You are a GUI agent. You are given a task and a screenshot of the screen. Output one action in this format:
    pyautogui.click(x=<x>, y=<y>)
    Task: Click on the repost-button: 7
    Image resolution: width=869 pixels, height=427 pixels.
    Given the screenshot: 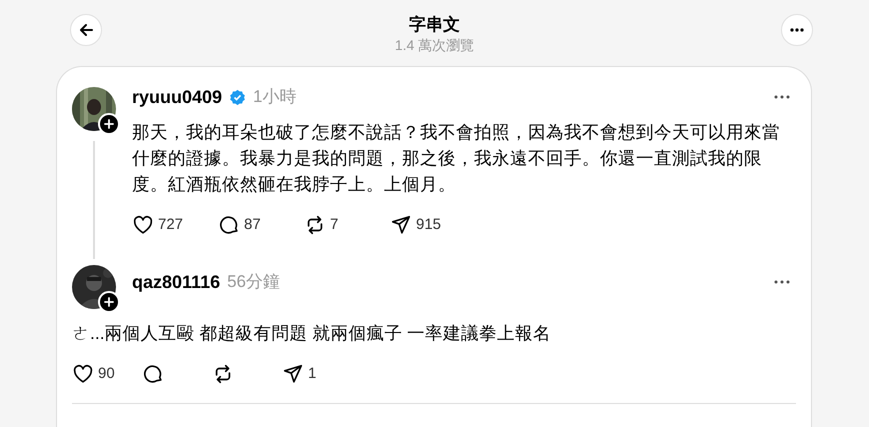 What is the action you would take?
    pyautogui.click(x=347, y=225)
    